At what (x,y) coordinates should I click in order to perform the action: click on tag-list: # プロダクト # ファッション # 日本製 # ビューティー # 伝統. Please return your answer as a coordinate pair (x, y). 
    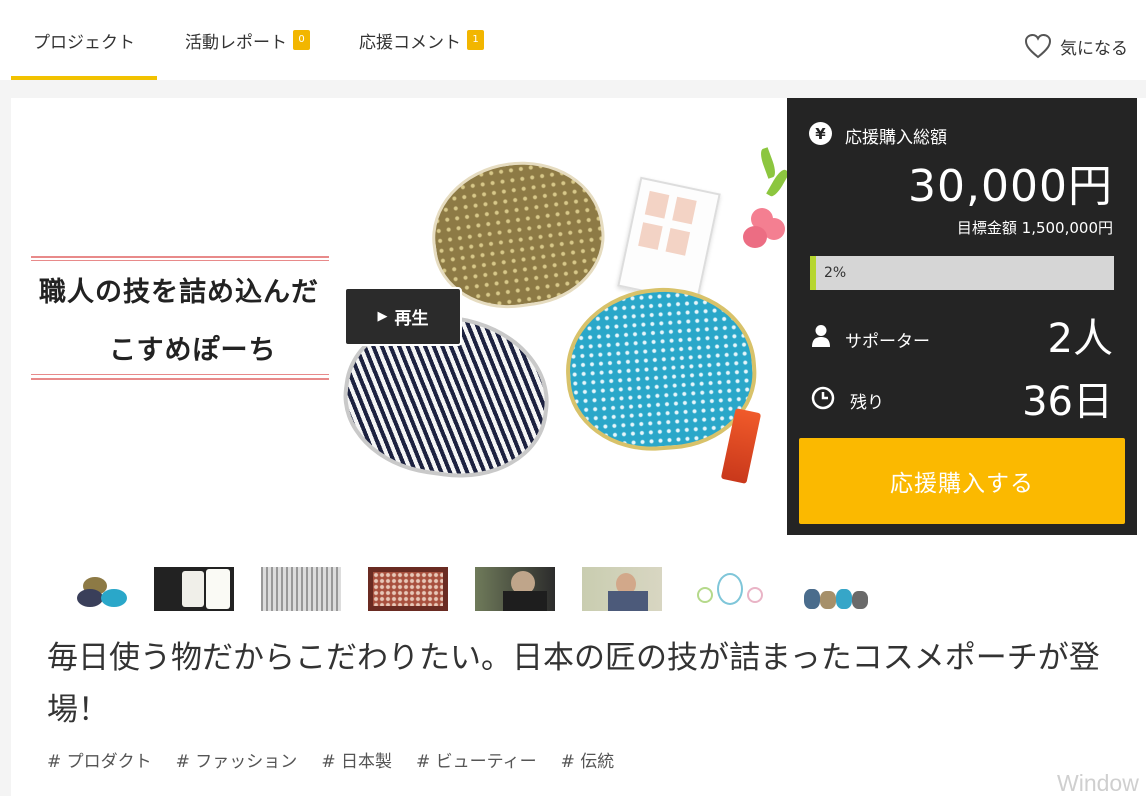
    Looking at the image, I should click on (342, 759).